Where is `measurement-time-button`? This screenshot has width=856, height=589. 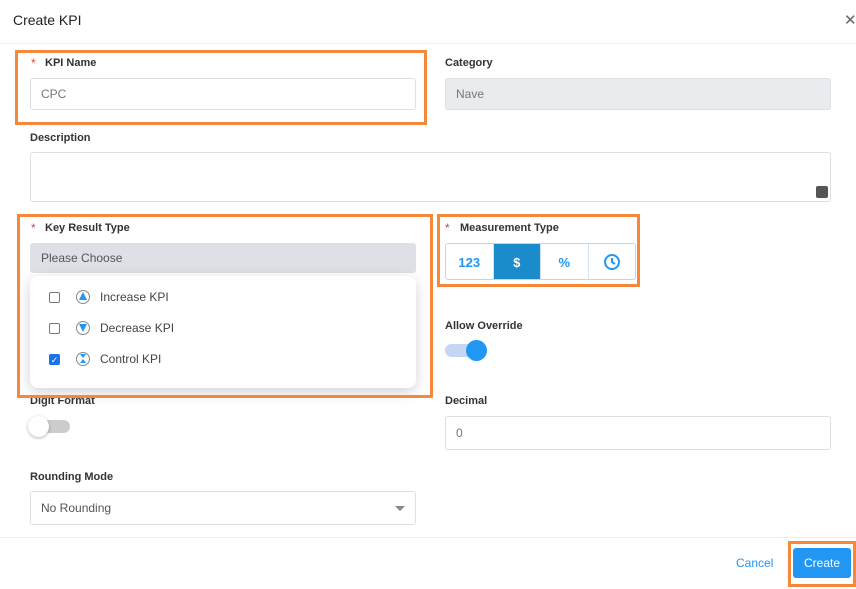 measurement-time-button is located at coordinates (612, 261).